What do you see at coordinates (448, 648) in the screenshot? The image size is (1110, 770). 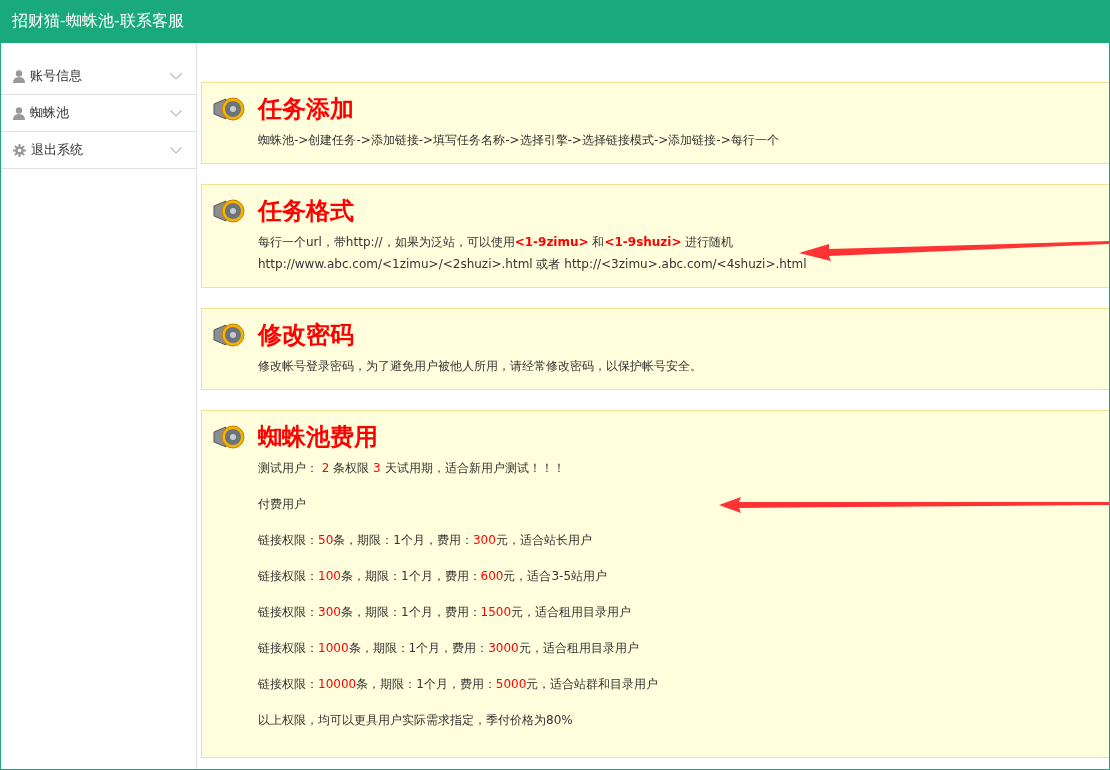 I see `notice-text: 链接权限：1000条，期限：1个月，费用：3000元，适合租用目录用户` at bounding box center [448, 648].